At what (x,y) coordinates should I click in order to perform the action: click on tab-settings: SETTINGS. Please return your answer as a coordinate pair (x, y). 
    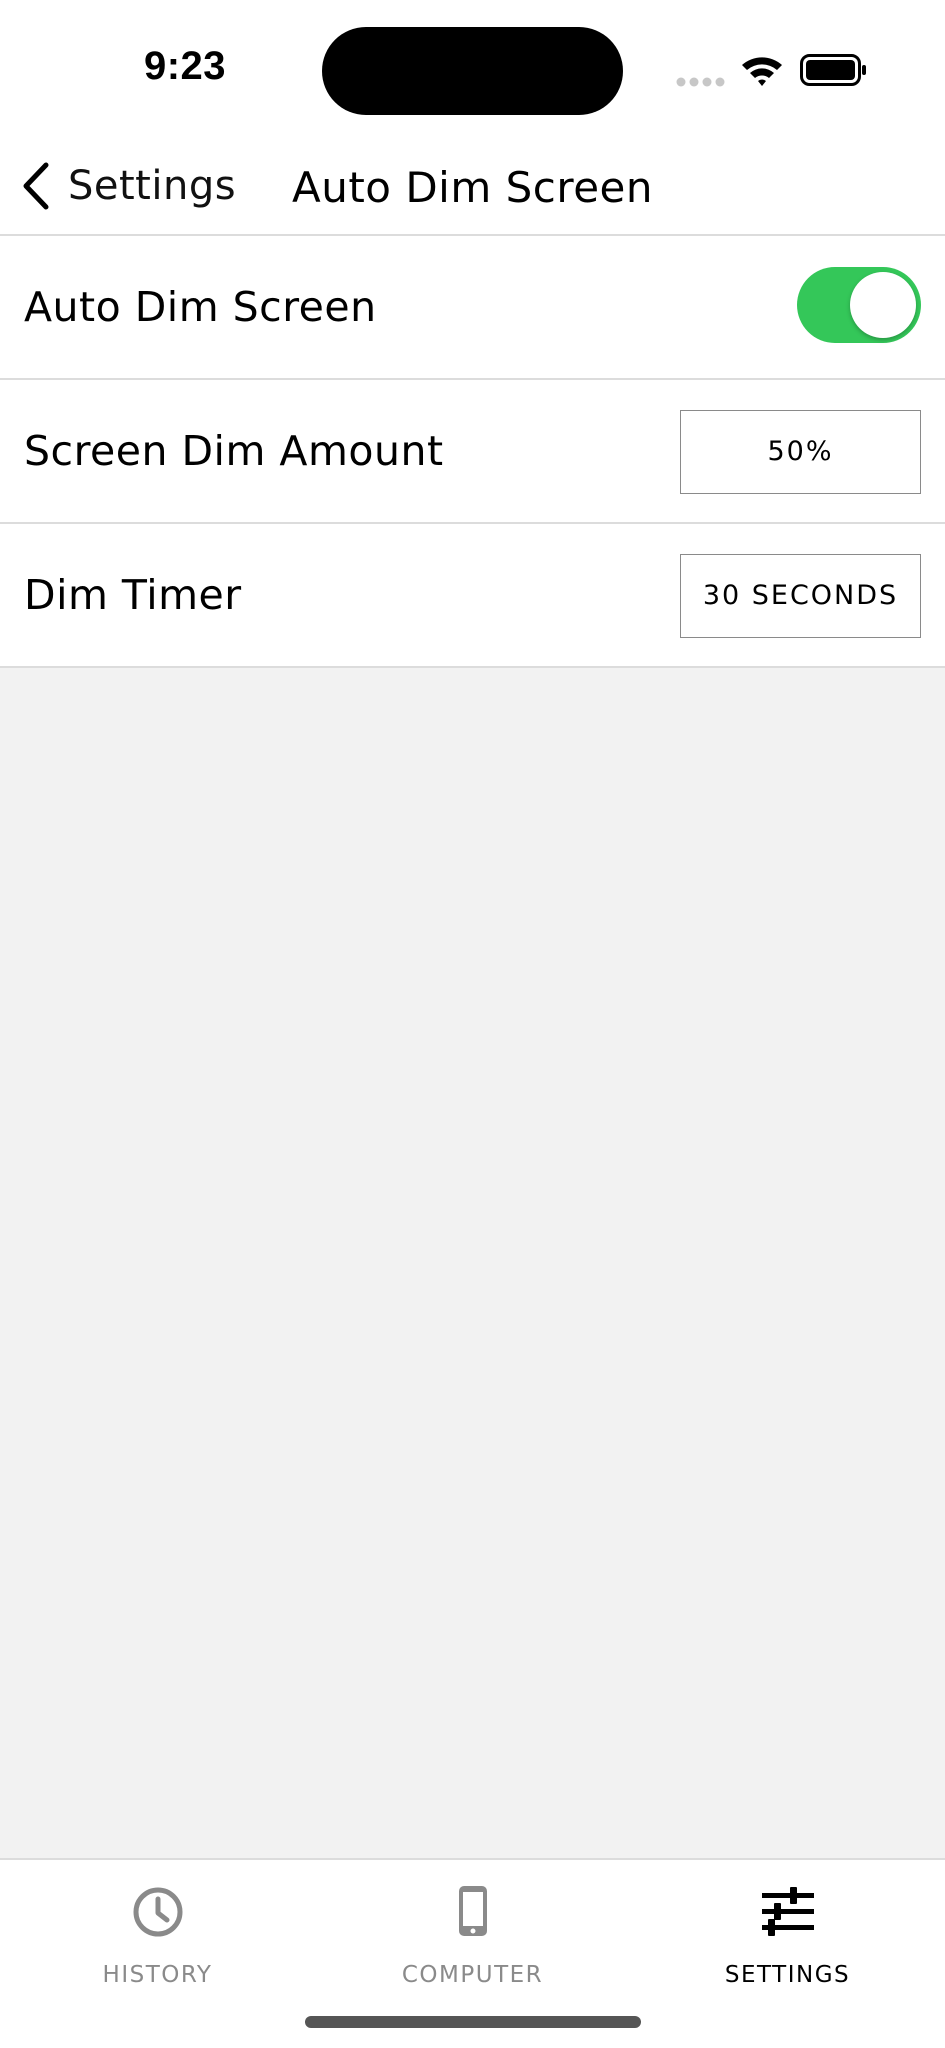
    Looking at the image, I should click on (787, 1936).